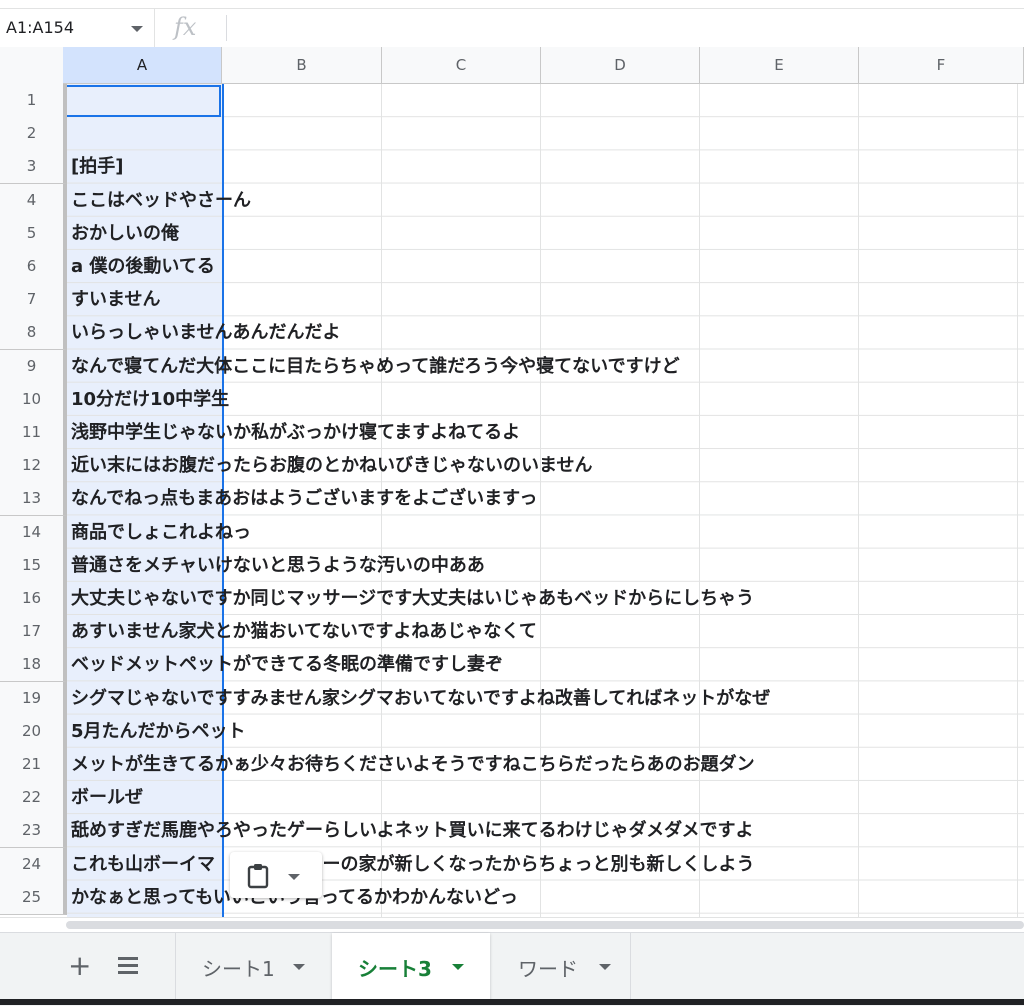 The image size is (1024, 1006). I want to click on row-header-21: 21, so click(33, 765).